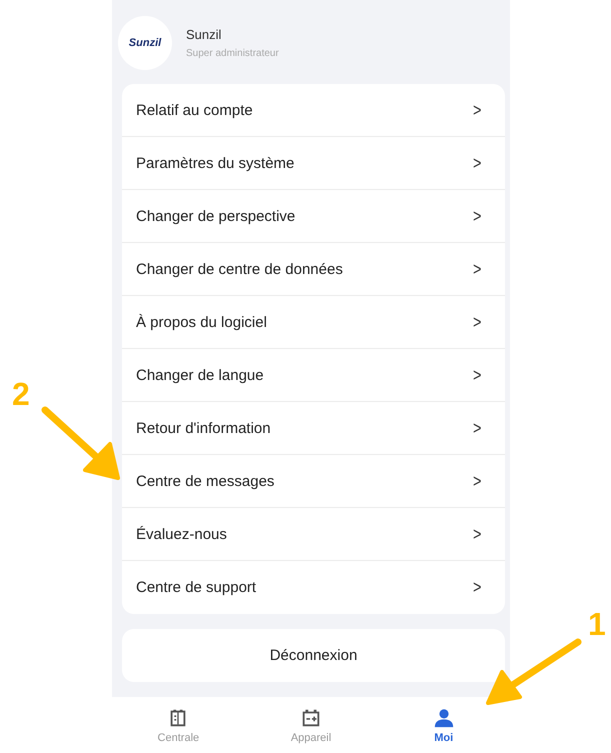  What do you see at coordinates (443, 717) in the screenshot?
I see `person-icon` at bounding box center [443, 717].